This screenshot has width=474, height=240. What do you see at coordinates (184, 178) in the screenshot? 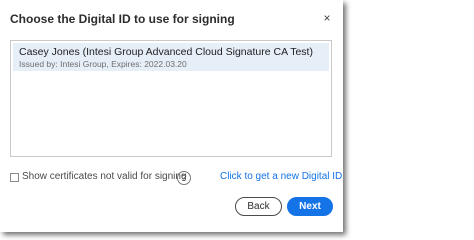
I see `help-icon: ?` at bounding box center [184, 178].